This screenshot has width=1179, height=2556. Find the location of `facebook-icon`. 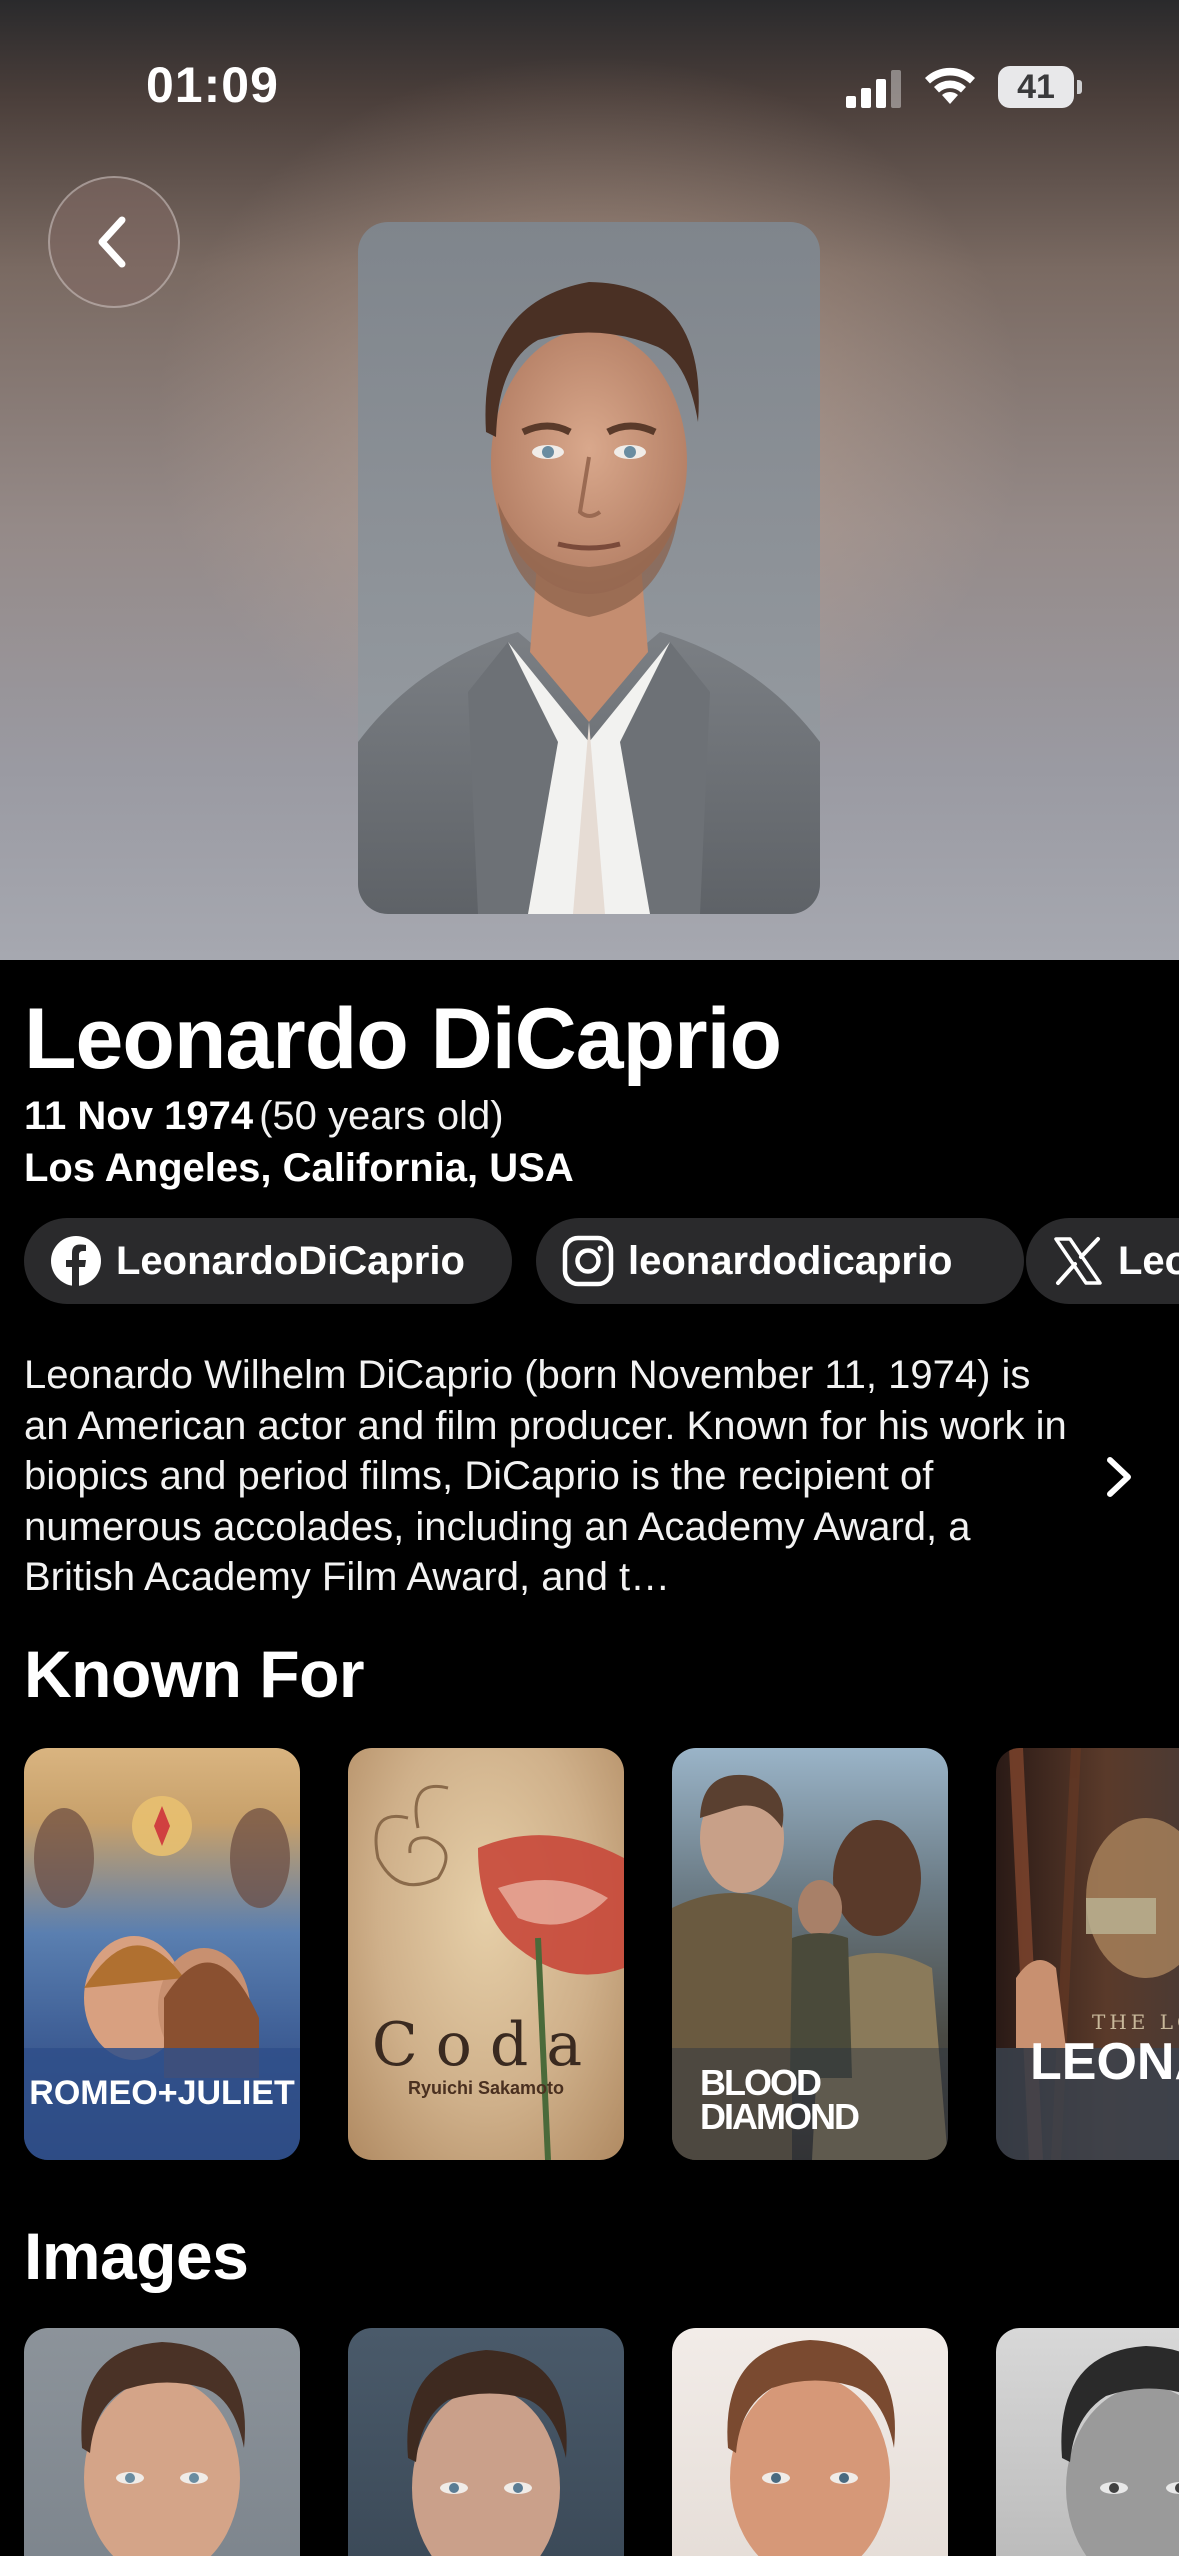

facebook-icon is located at coordinates (76, 1261).